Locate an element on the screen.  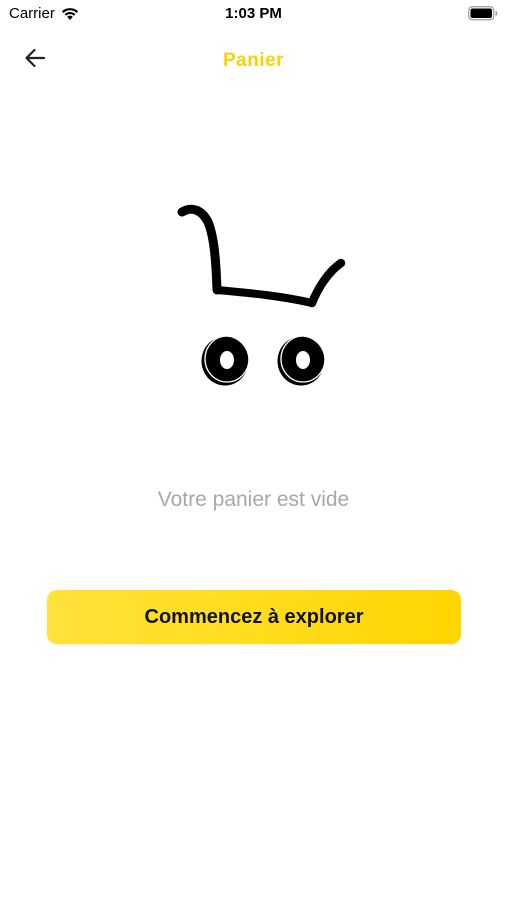
shopping-cart-icon is located at coordinates (260, 297).